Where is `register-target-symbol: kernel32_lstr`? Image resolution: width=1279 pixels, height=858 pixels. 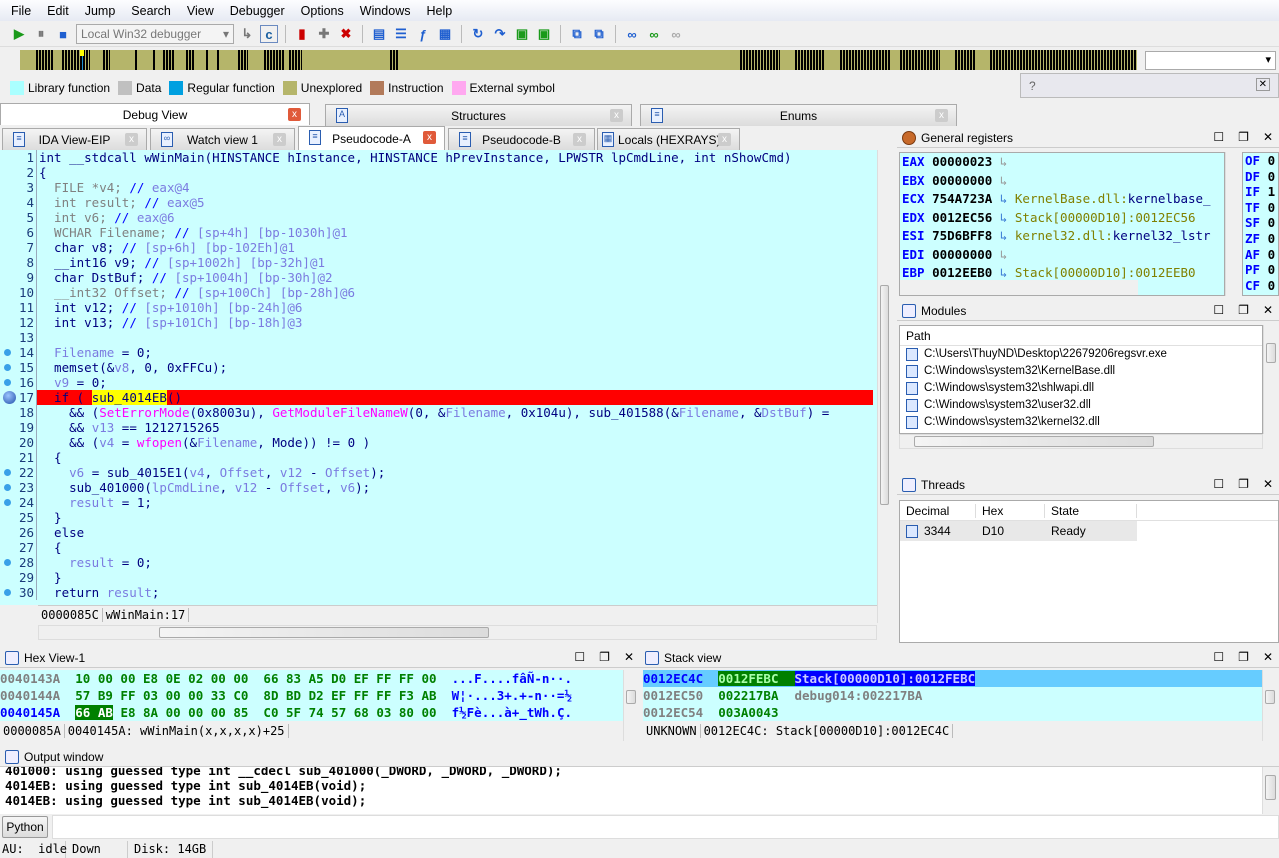 register-target-symbol: kernel32_lstr is located at coordinates (1162, 235).